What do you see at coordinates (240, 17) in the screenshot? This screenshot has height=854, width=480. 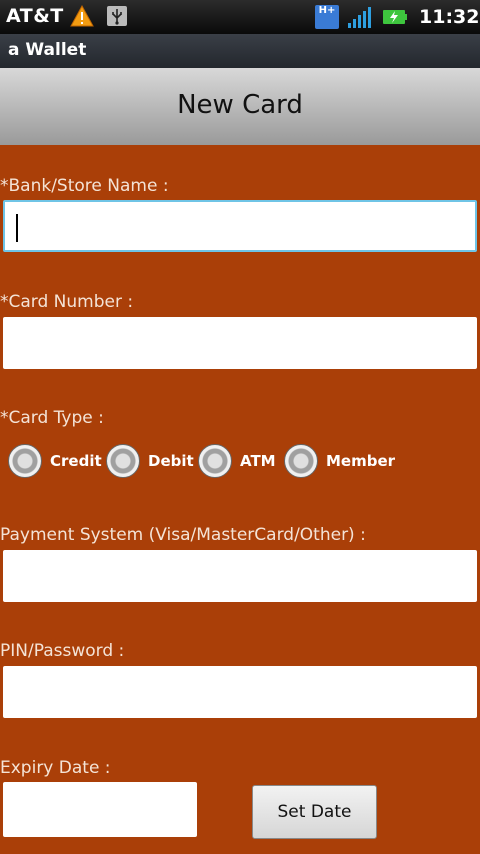 I see `status-bar: AT&T H+ 11:32` at bounding box center [240, 17].